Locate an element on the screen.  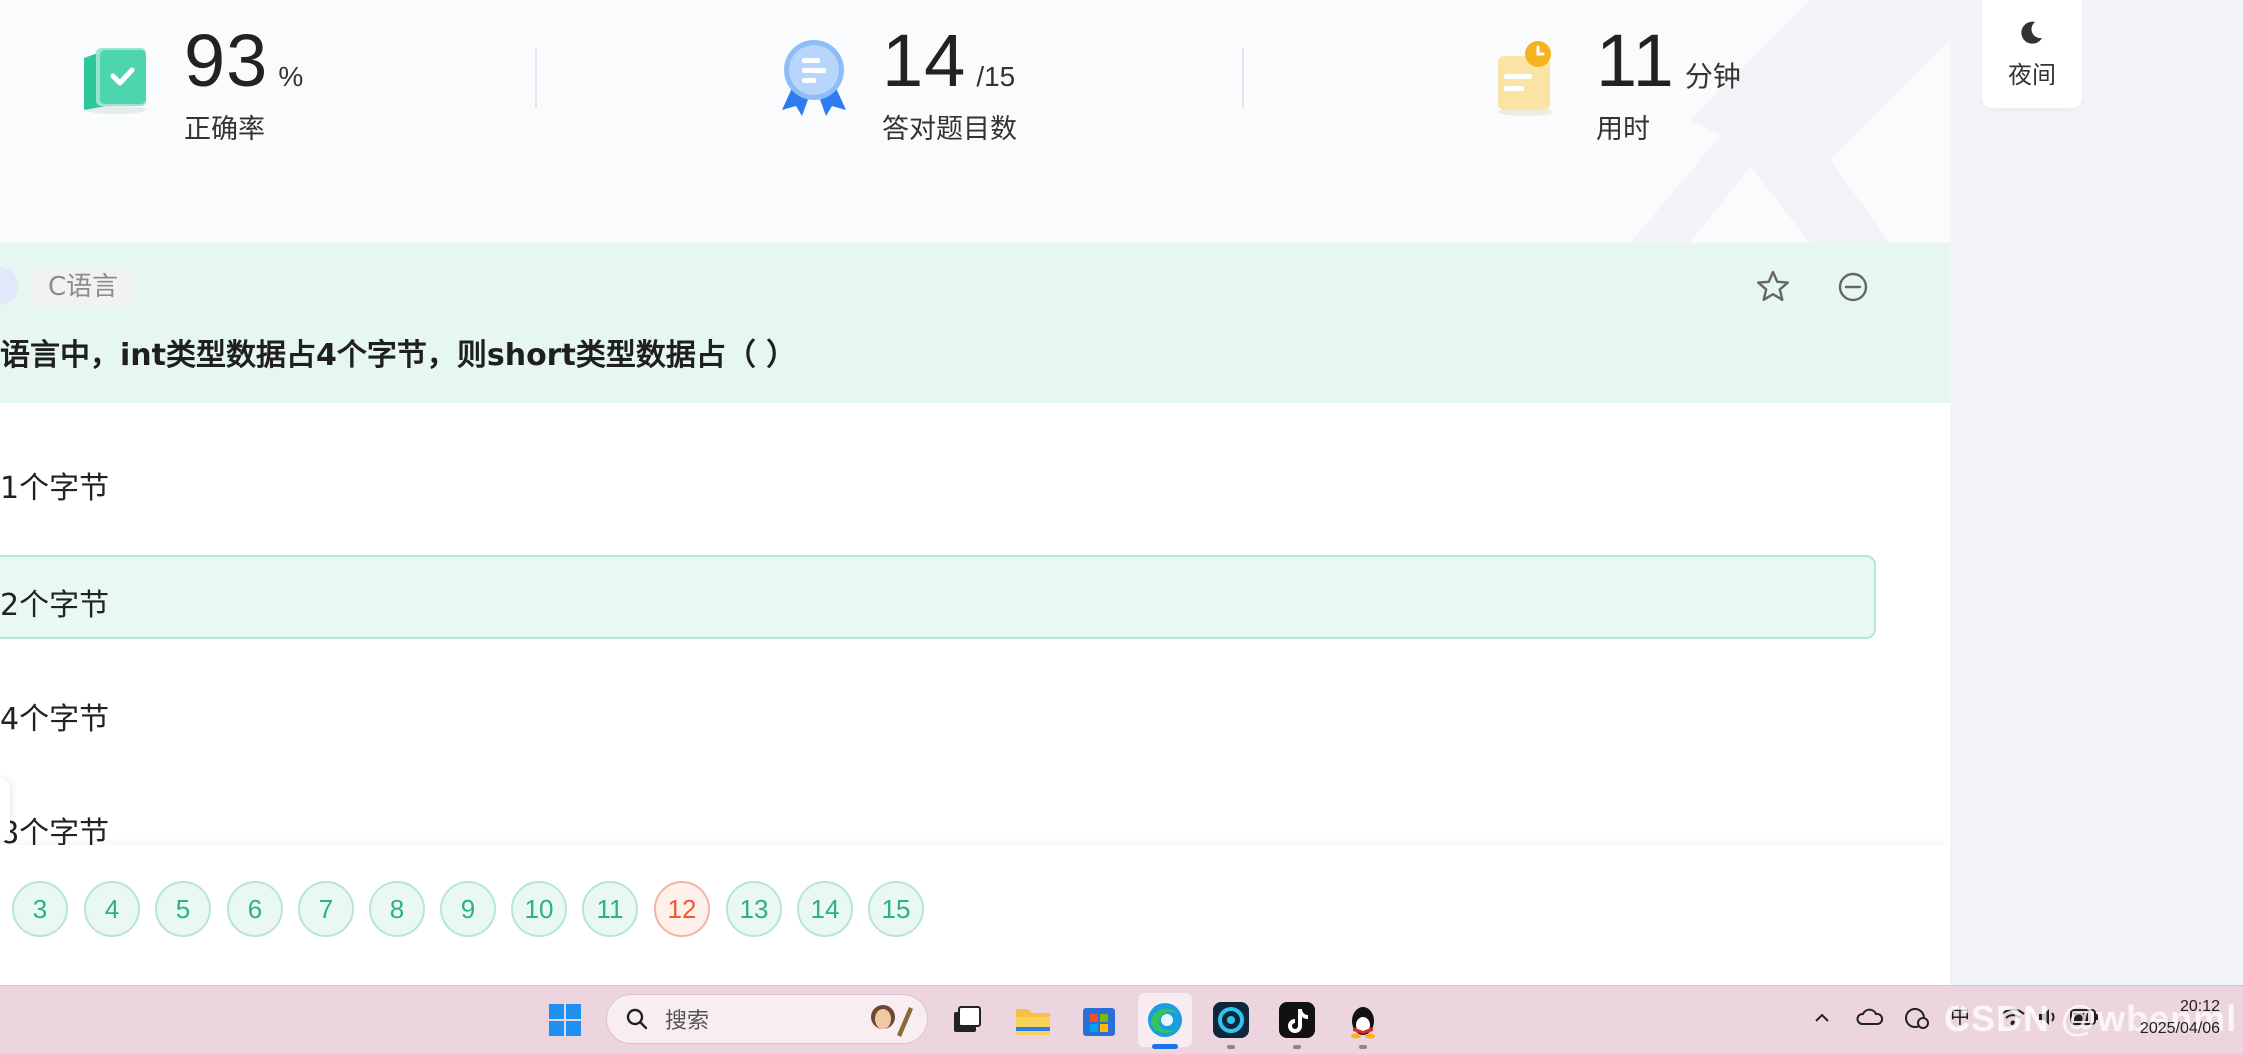
active-app-indicator is located at coordinates (1165, 1046).